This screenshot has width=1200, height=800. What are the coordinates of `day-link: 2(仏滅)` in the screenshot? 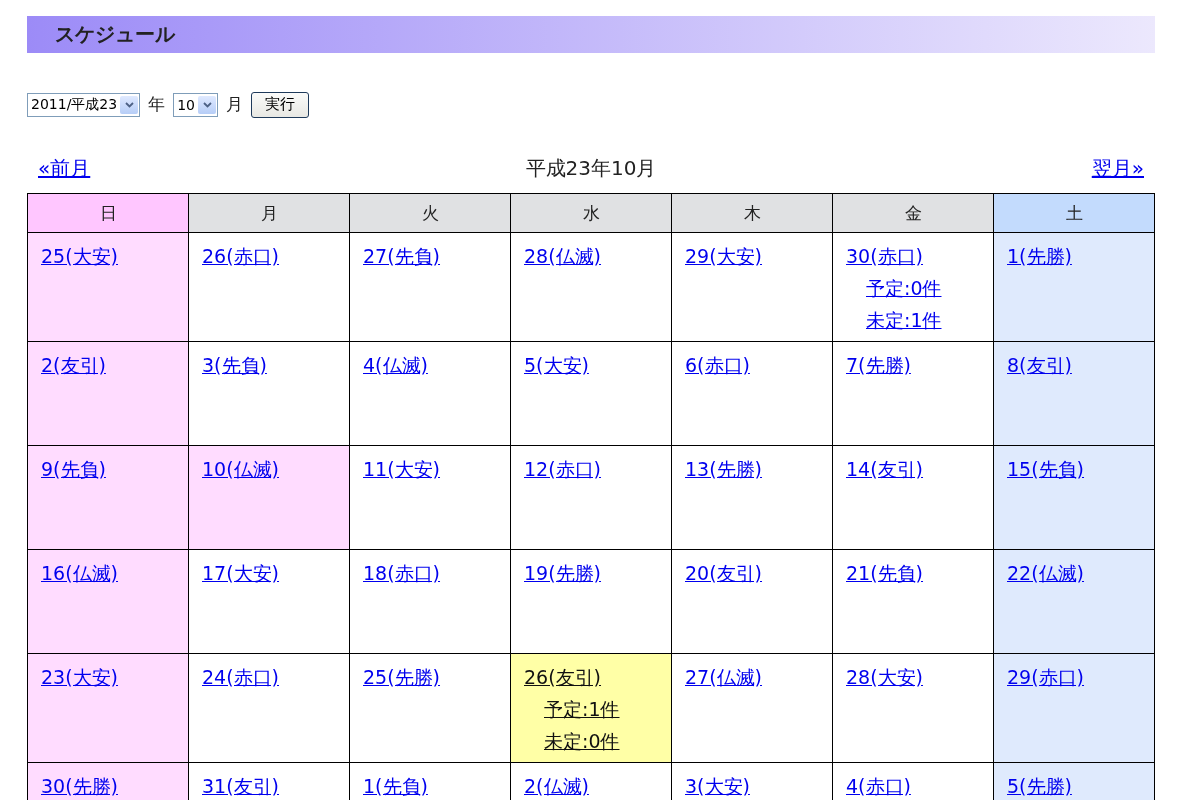 It's located at (556, 786).